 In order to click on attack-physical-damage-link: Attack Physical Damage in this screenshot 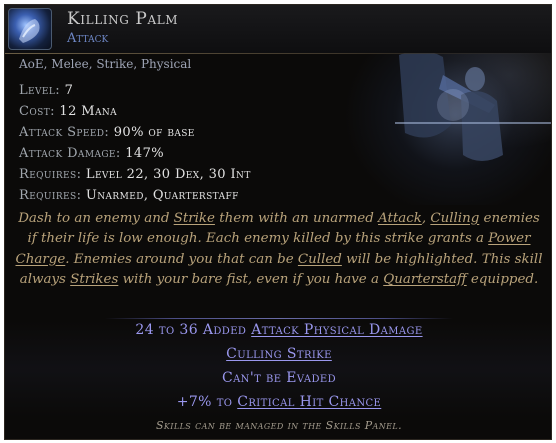, I will do `click(336, 330)`.